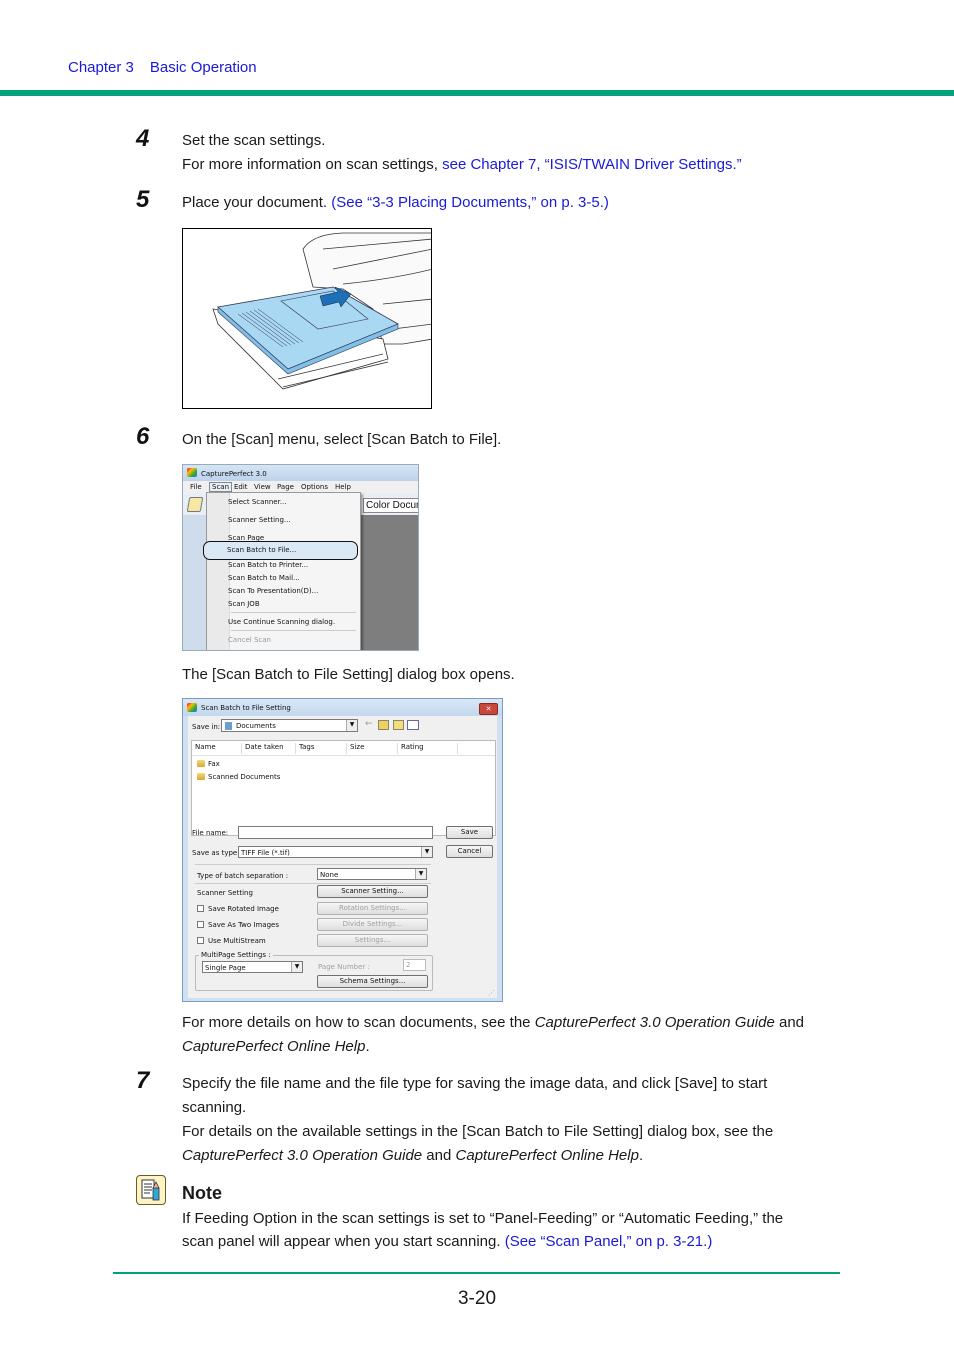 This screenshot has height=1350, width=954. I want to click on column-tags: Tags, so click(321, 748).